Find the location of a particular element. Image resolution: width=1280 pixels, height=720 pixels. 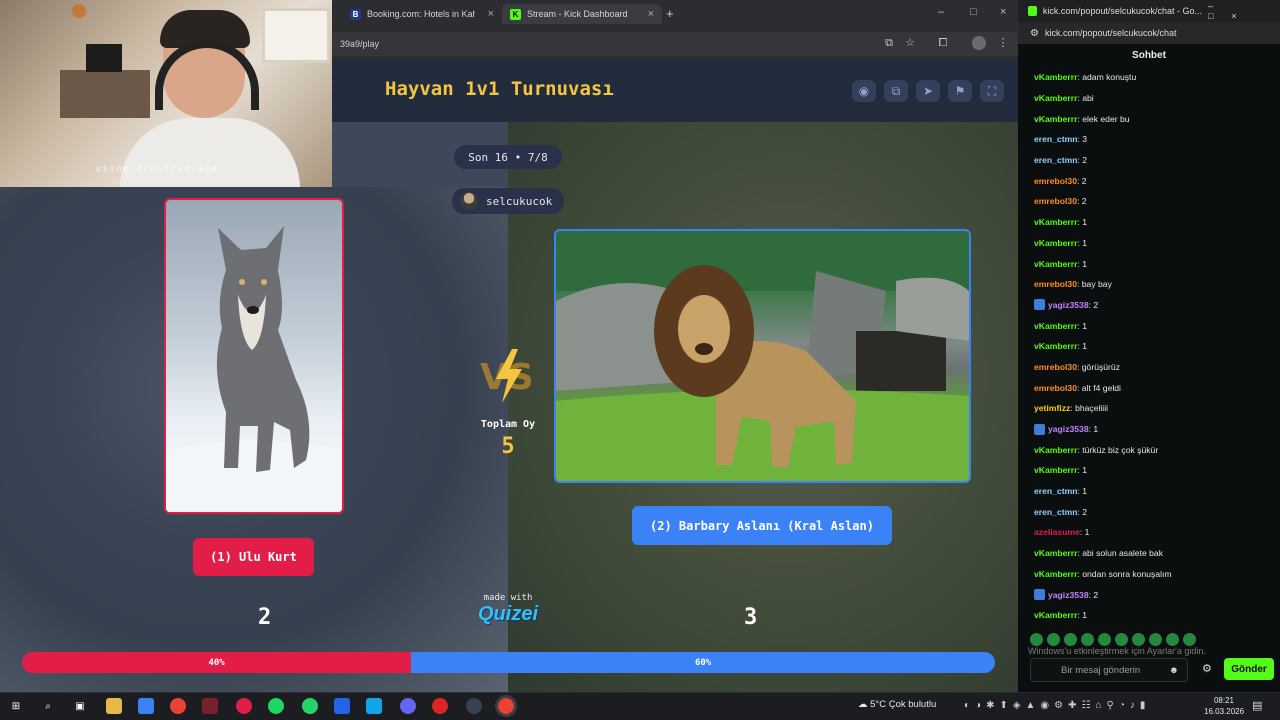

file-explorer-icon is located at coordinates (114, 706).